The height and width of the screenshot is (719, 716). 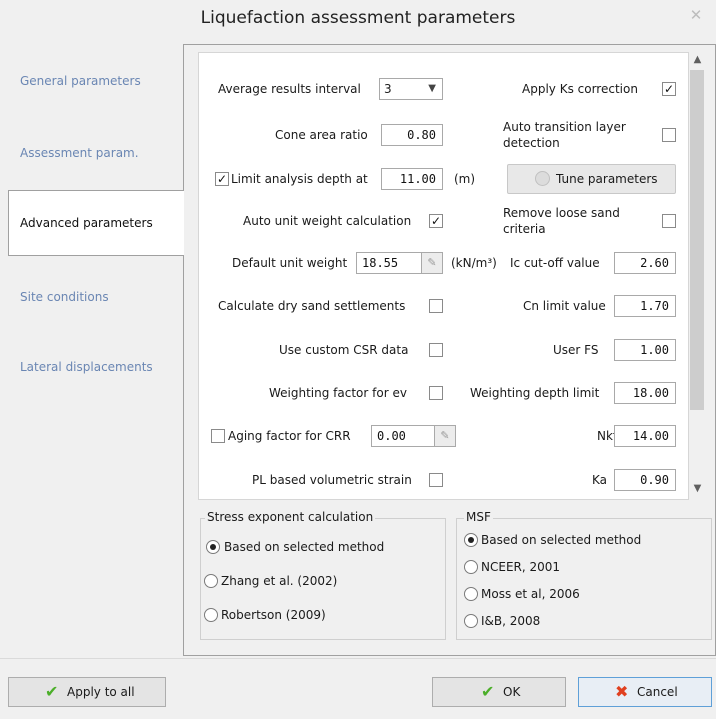 I want to click on limit-depth-input: 11.00, so click(x=412, y=179).